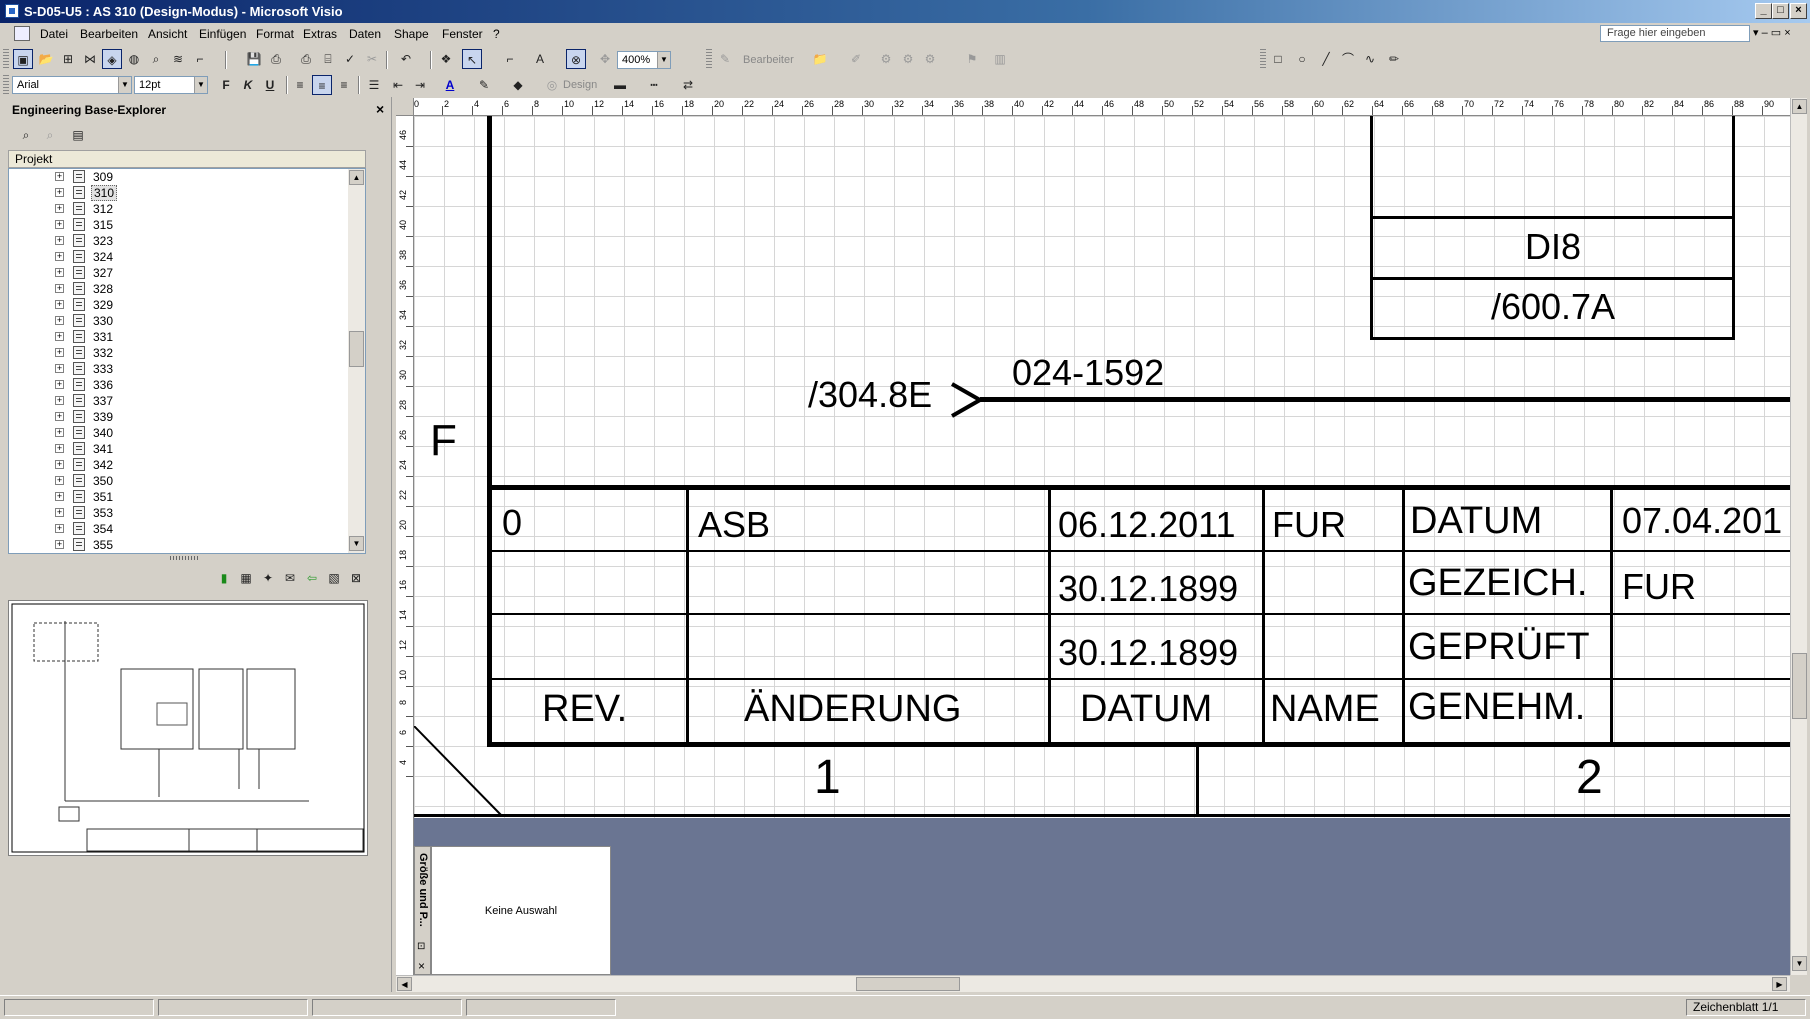  What do you see at coordinates (420, 85) in the screenshot?
I see `indent-icon: ⇥` at bounding box center [420, 85].